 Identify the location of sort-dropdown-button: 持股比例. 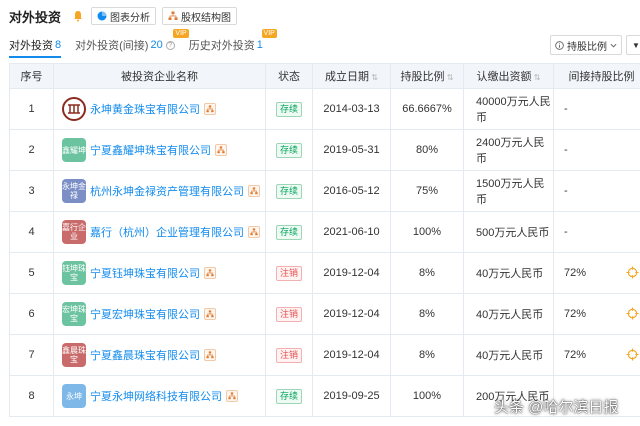
(586, 45).